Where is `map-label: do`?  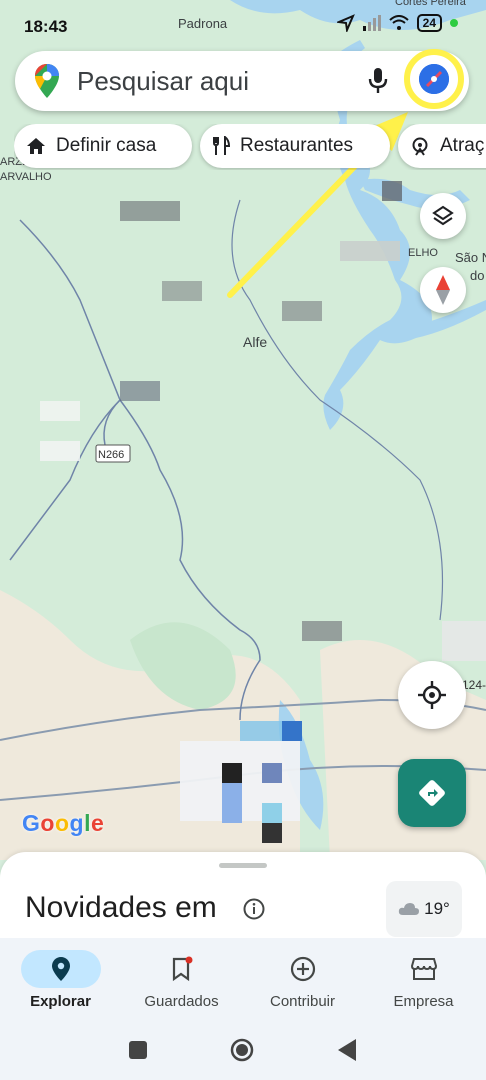 map-label: do is located at coordinates (477, 275).